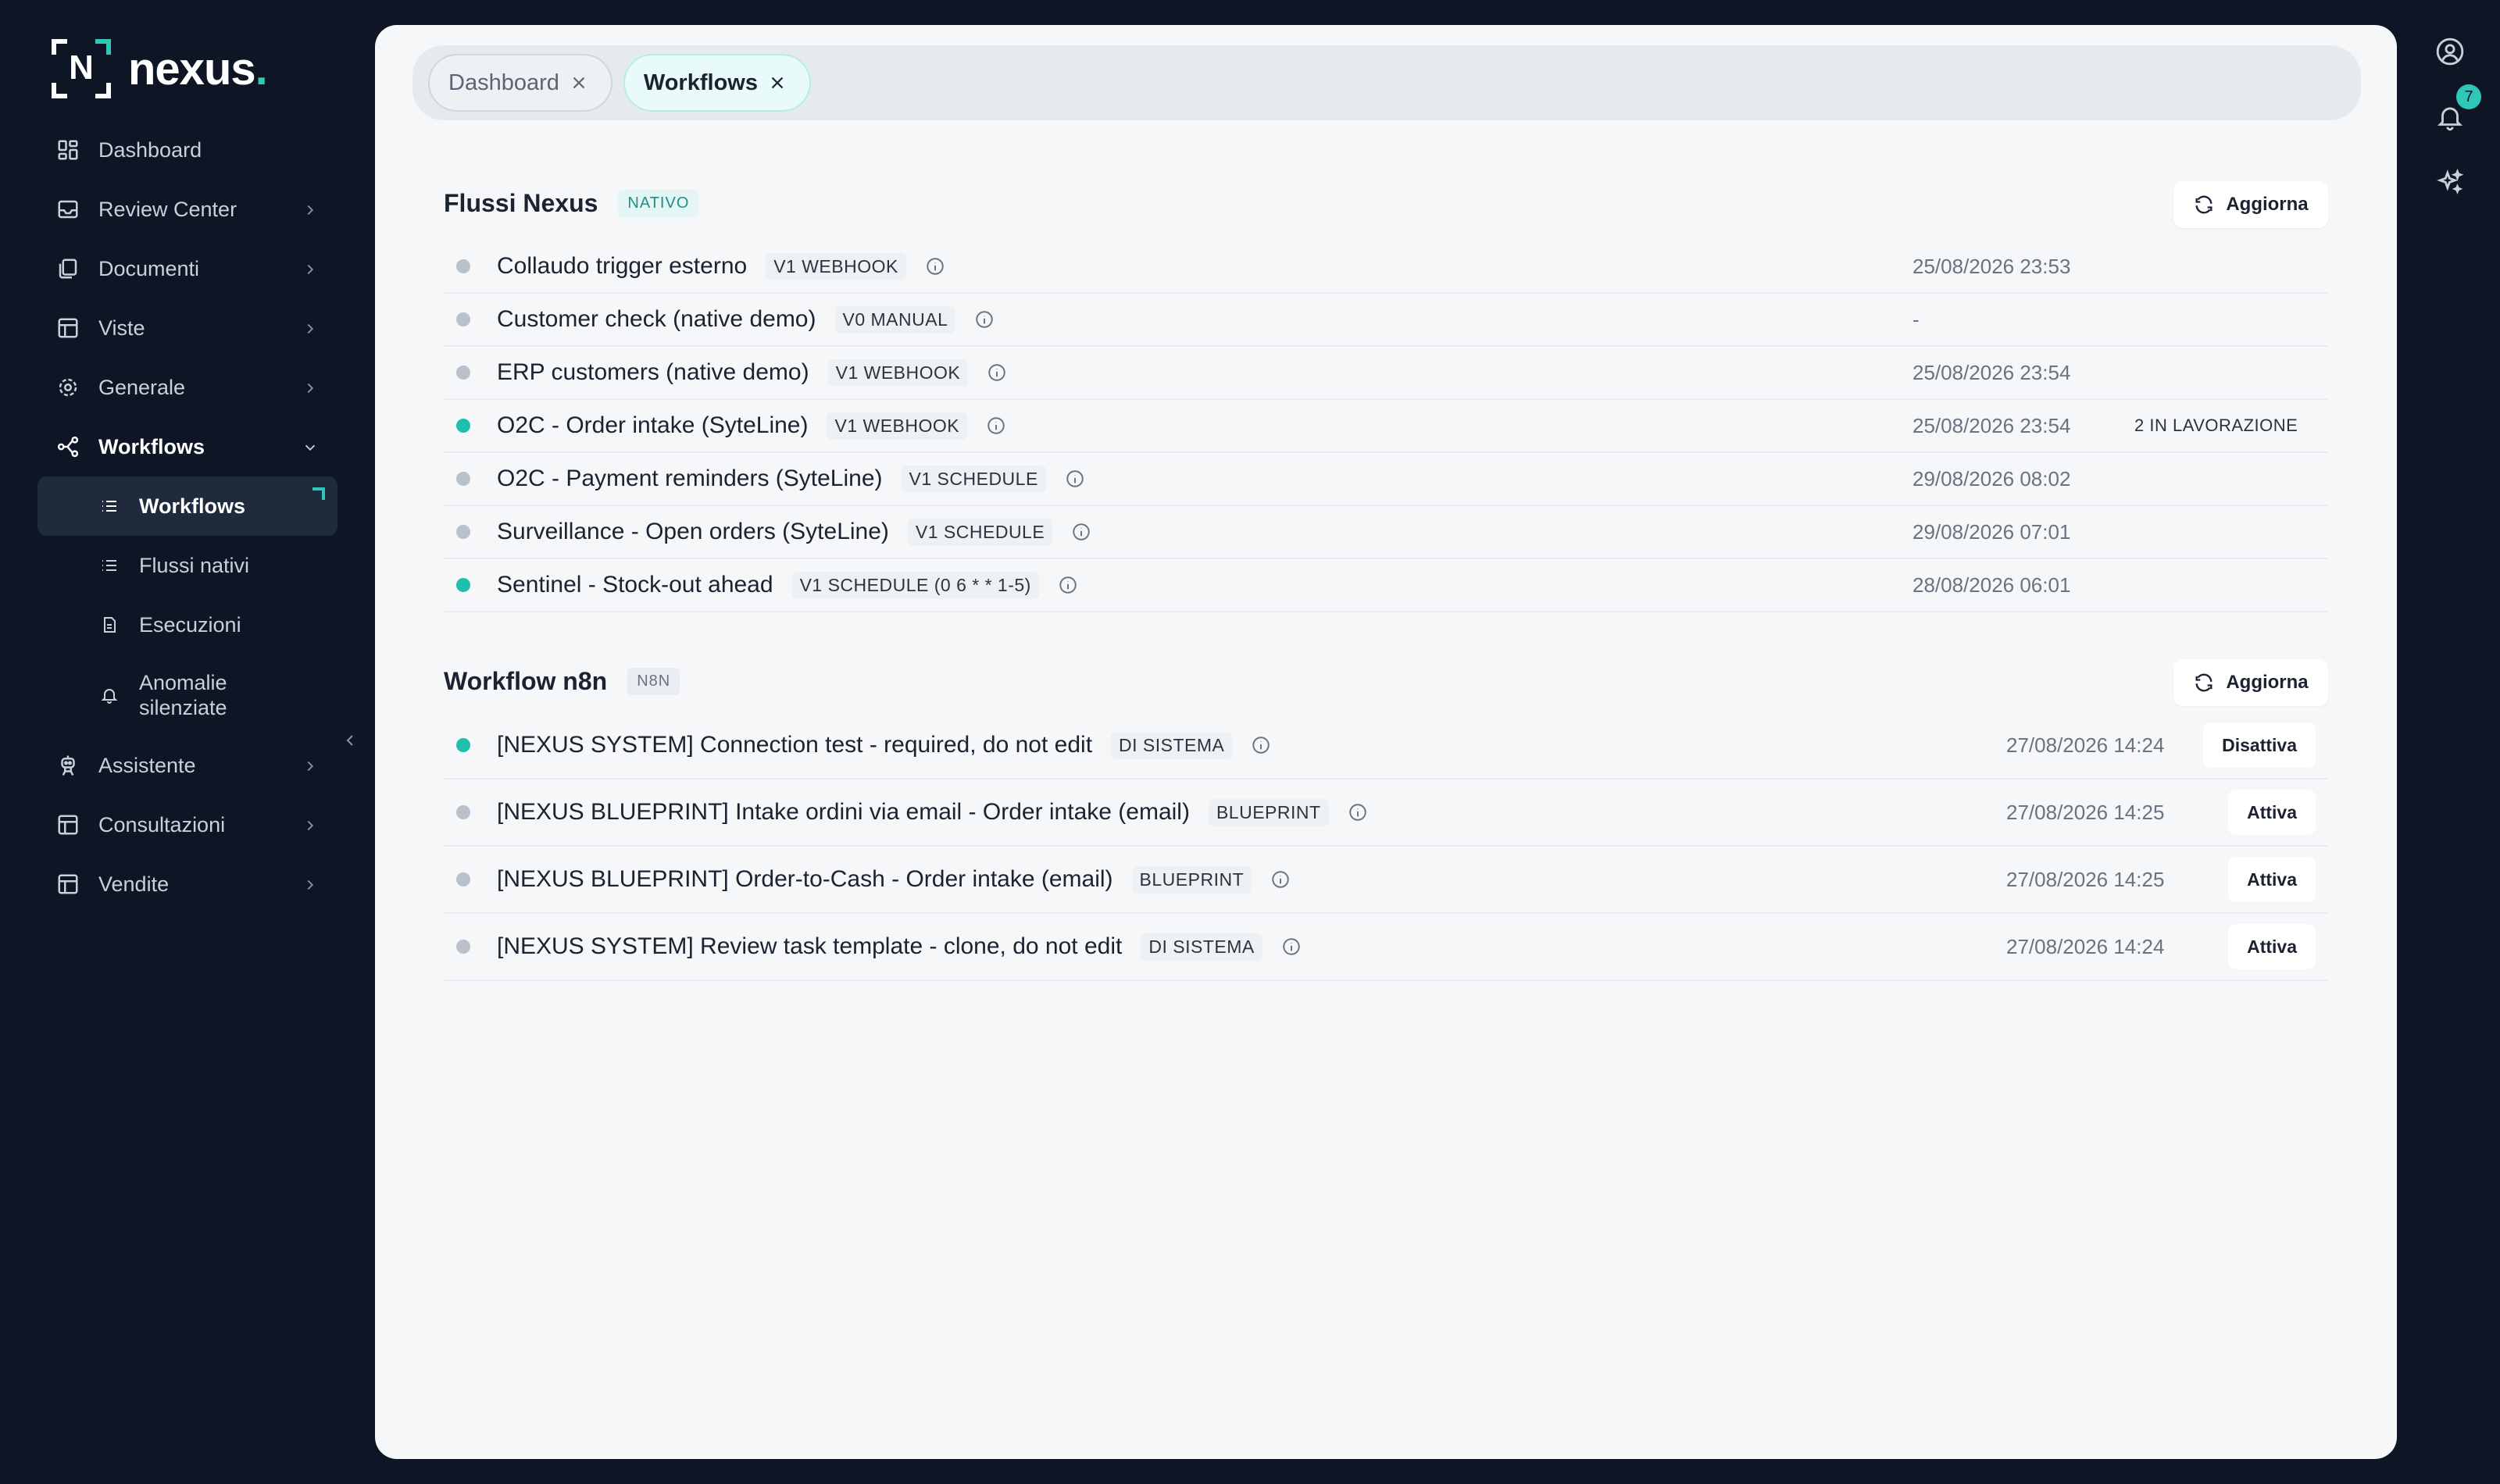 The image size is (2500, 1484). Describe the element at coordinates (188, 209) in the screenshot. I see `sidebar-item-review-center: Review Center` at that location.